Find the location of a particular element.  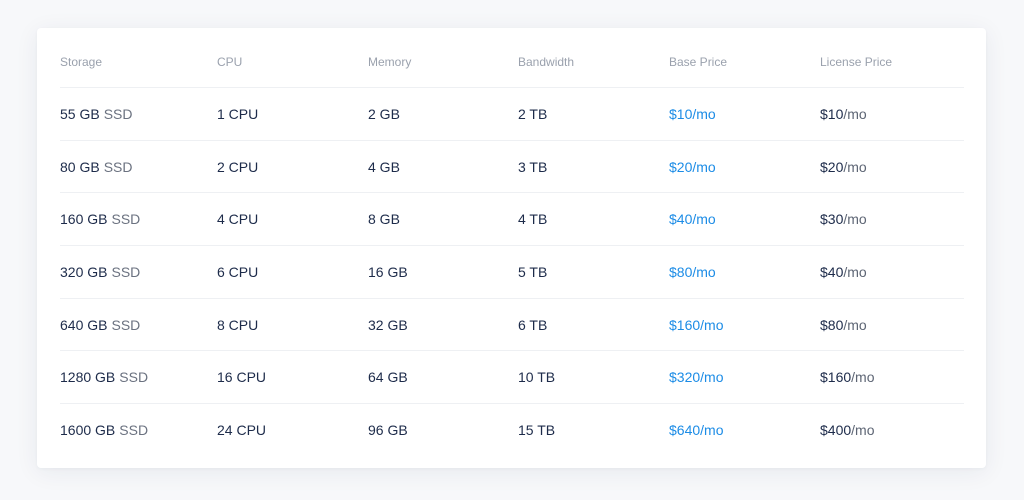

base-price-amount: $80 is located at coordinates (681, 271).